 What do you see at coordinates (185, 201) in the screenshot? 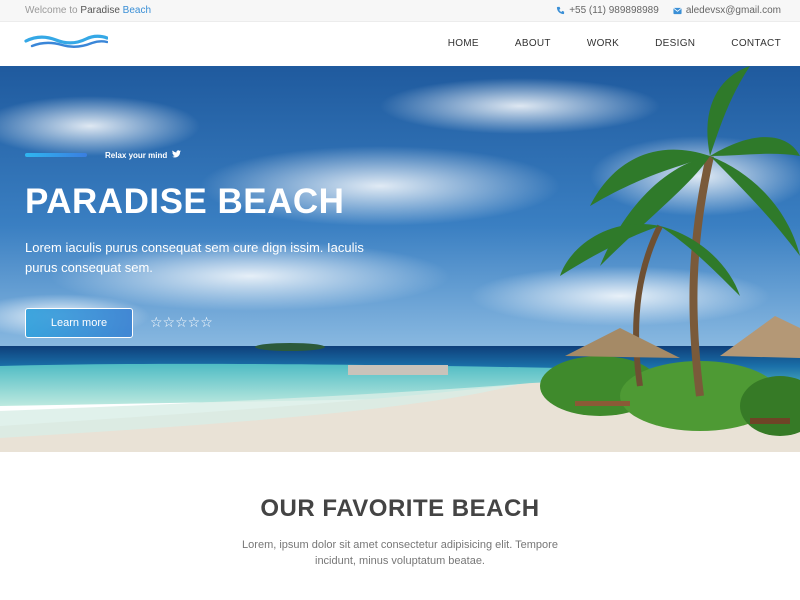
I see `hero-title: PARADISE BEACH` at bounding box center [185, 201].